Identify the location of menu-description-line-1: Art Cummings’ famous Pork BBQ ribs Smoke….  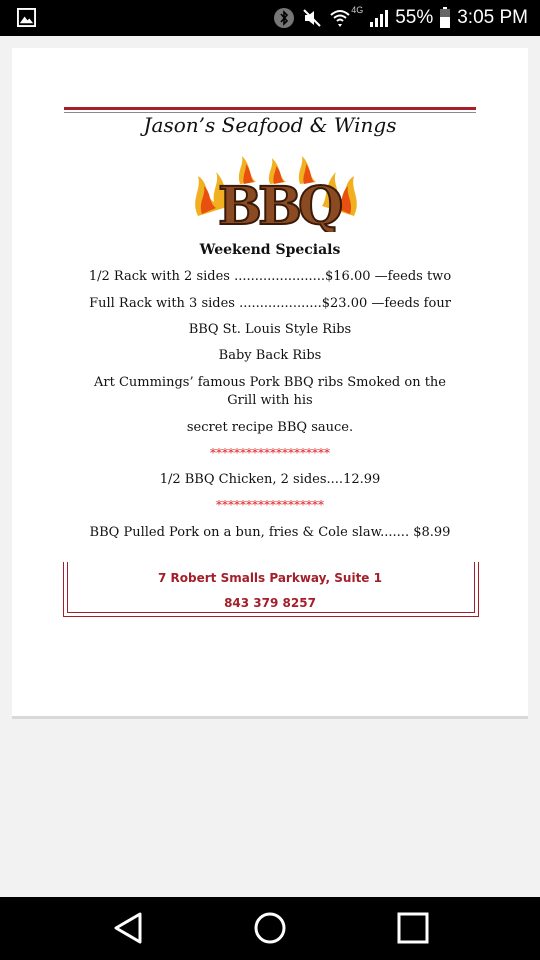
(270, 382).